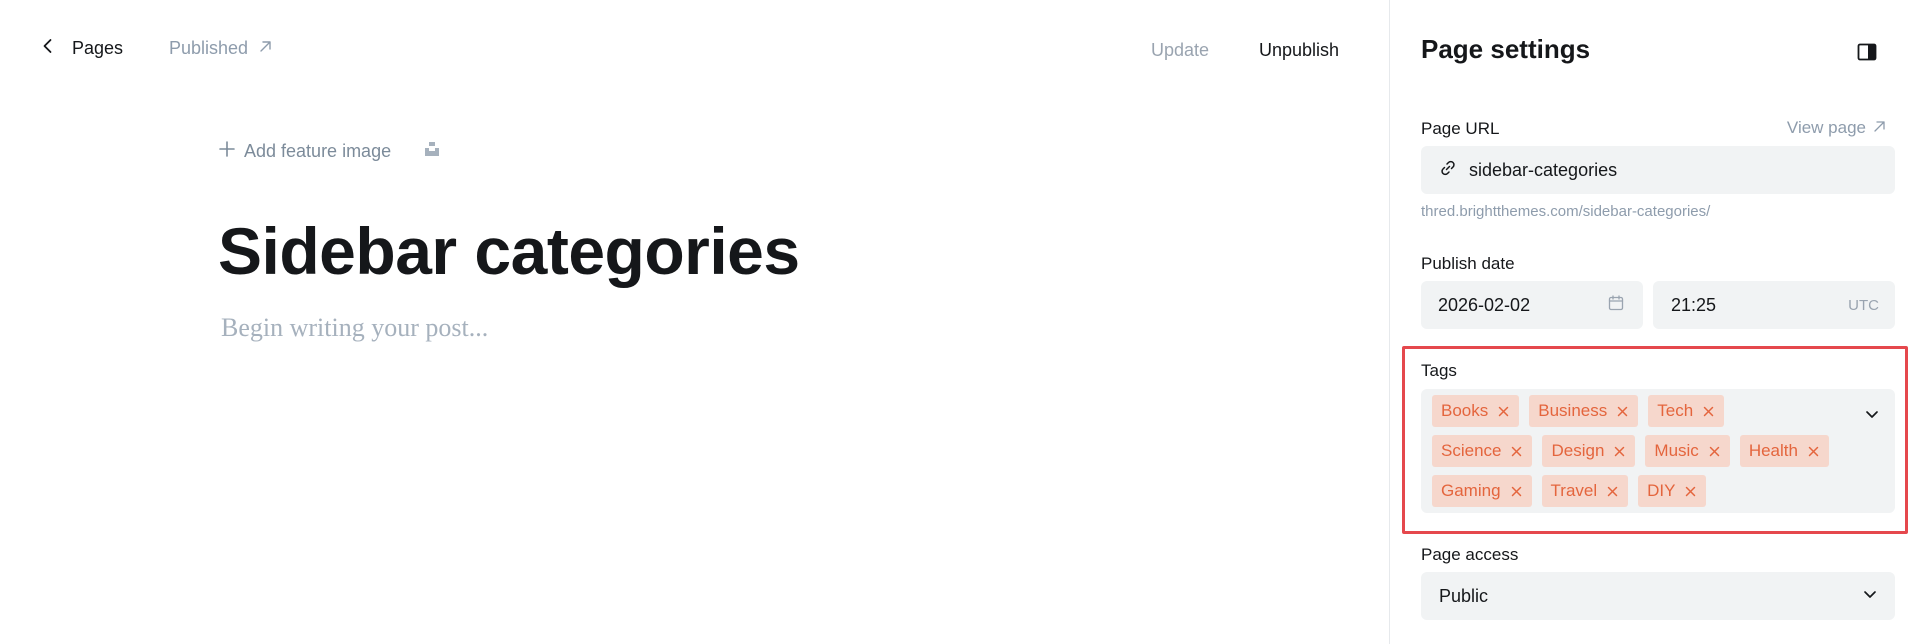 The height and width of the screenshot is (644, 1920). Describe the element at coordinates (509, 251) in the screenshot. I see `post-title: Sidebar categories` at that location.